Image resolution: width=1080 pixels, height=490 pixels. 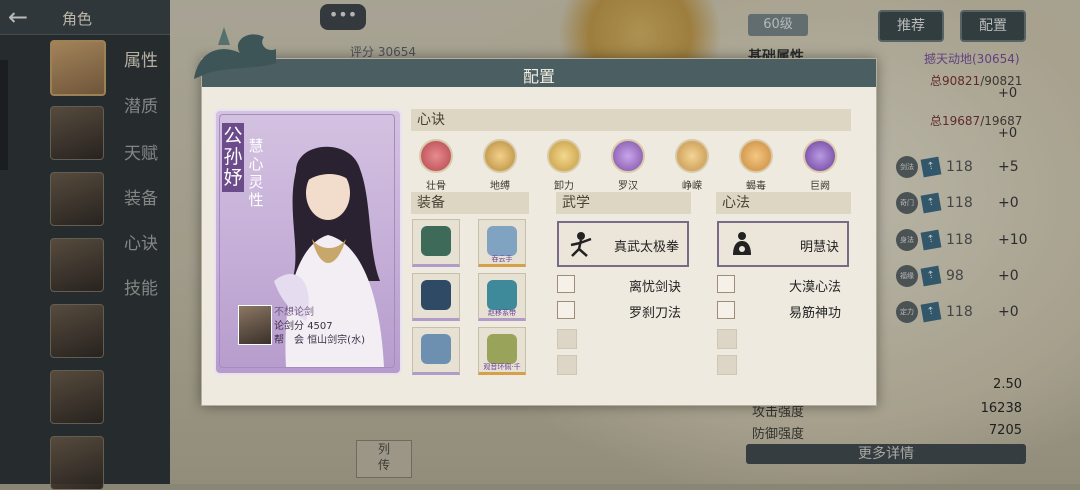 What do you see at coordinates (783, 285) in the screenshot?
I see `sub-inner-skill: 大漠心法` at bounding box center [783, 285].